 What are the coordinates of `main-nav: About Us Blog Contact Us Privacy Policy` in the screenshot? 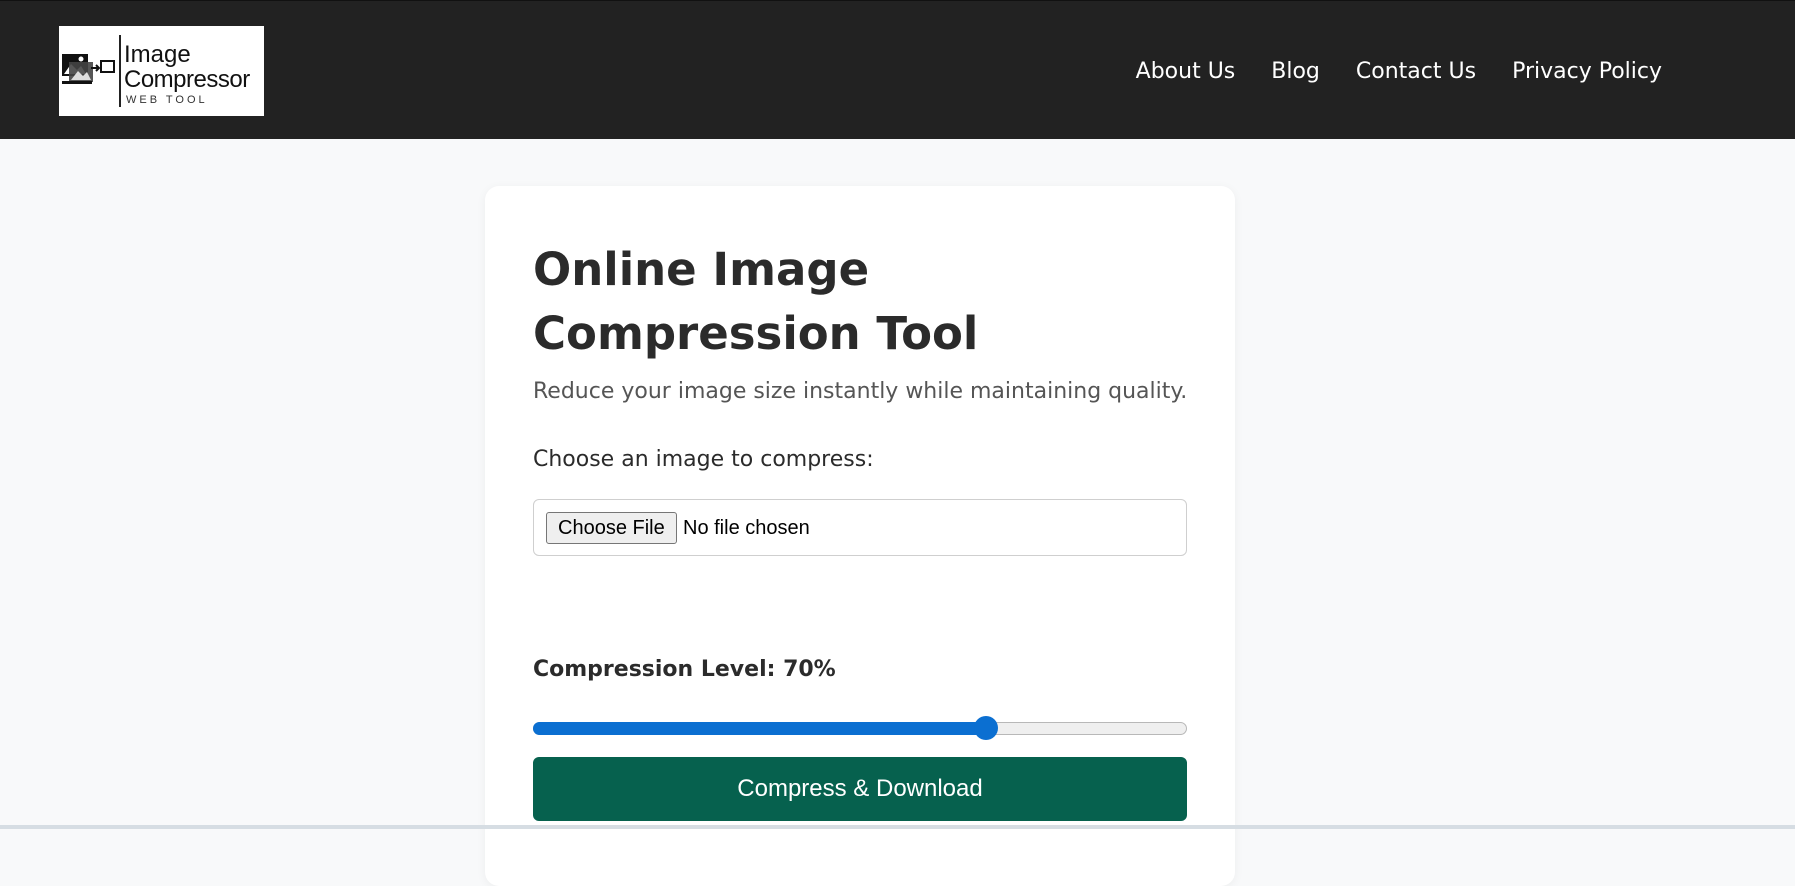 It's located at (1381, 72).